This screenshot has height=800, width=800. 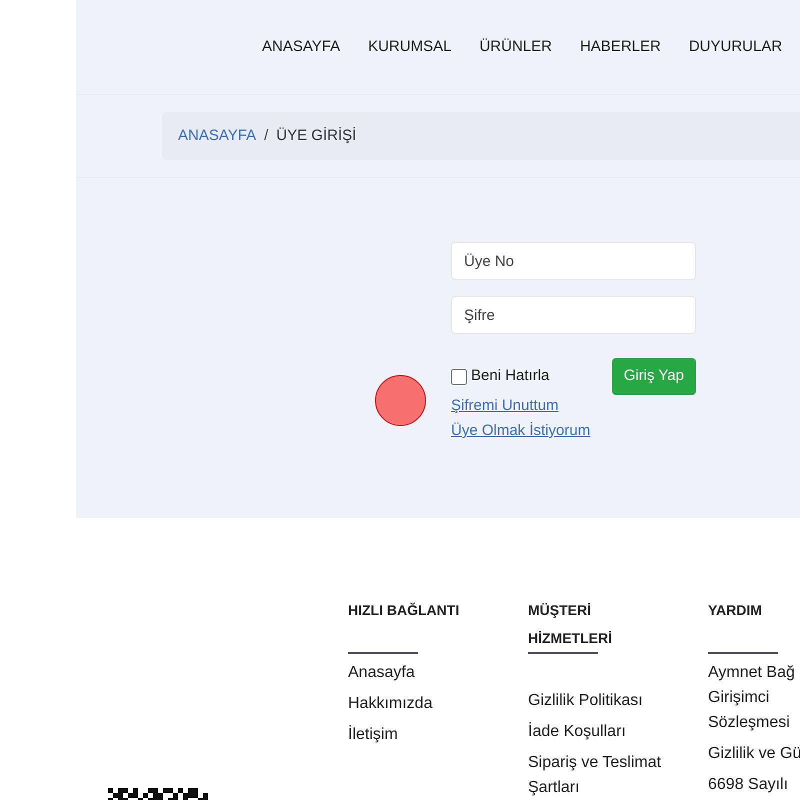 What do you see at coordinates (520, 430) in the screenshot?
I see `account-link: Üye Olmak İstiyorum` at bounding box center [520, 430].